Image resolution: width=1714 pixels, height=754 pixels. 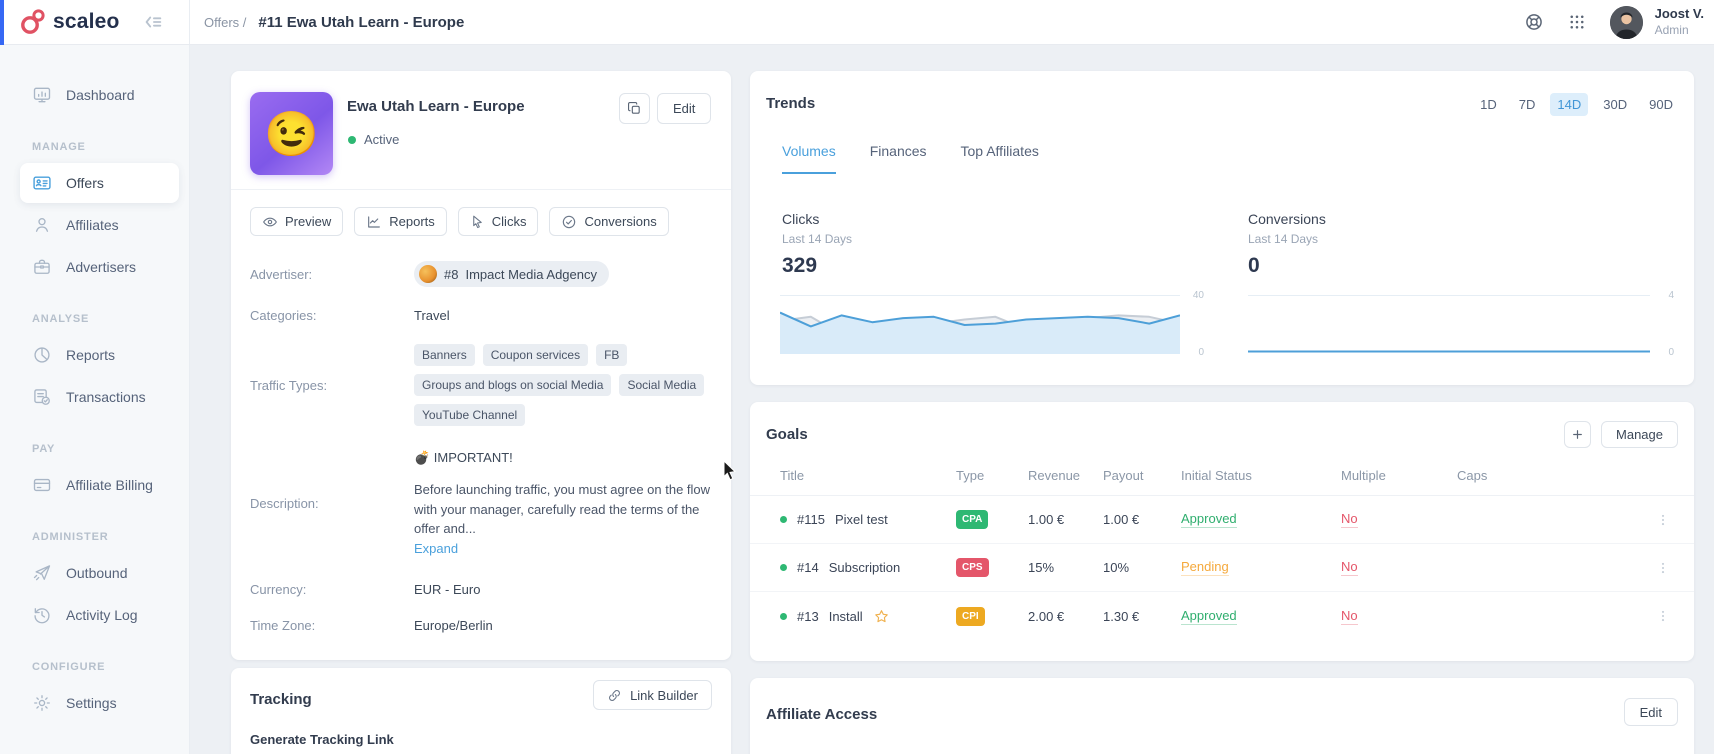 I want to click on link-icon, so click(x=614, y=695).